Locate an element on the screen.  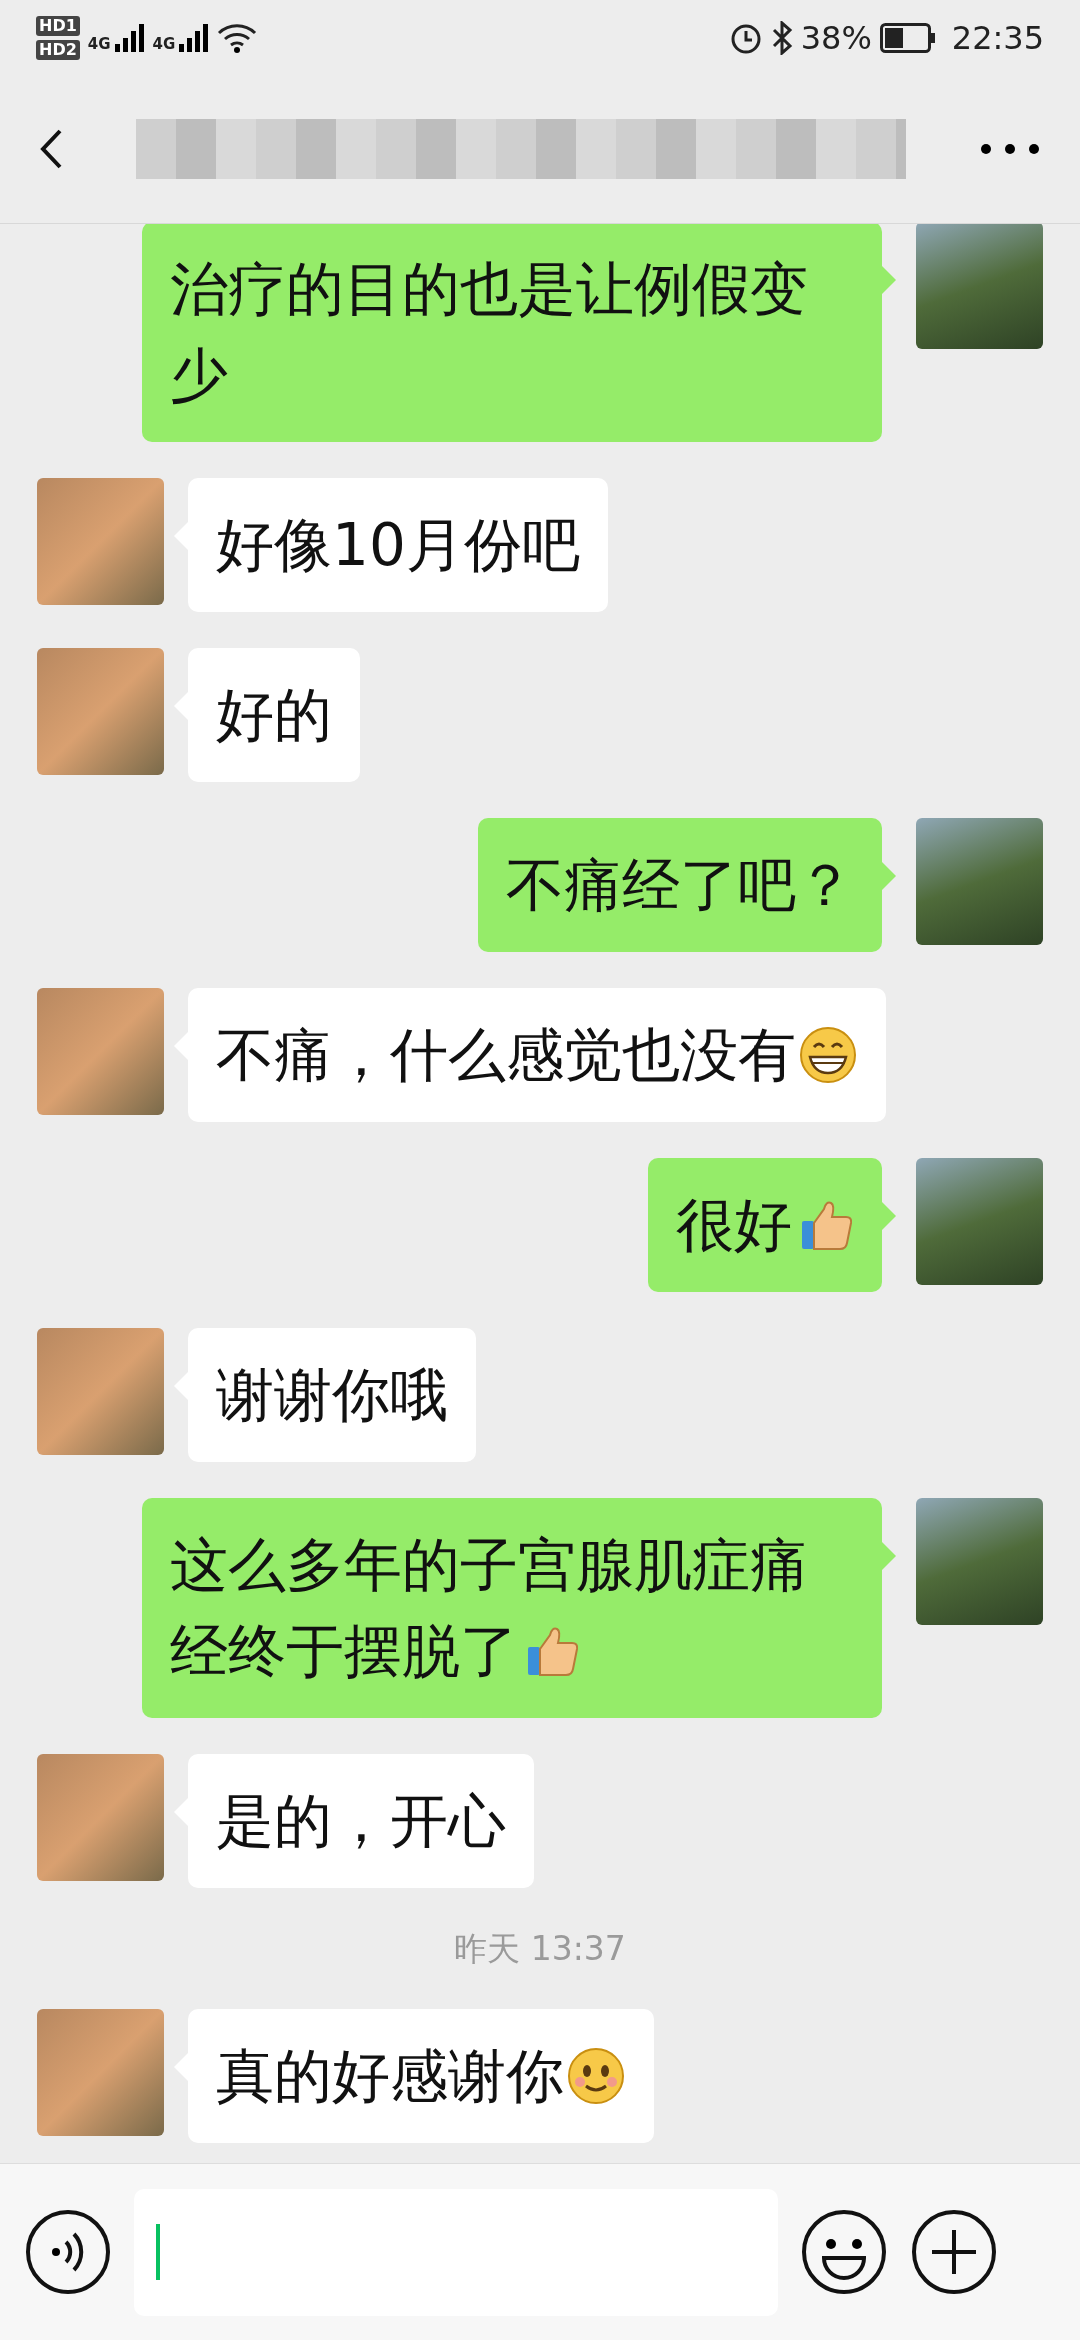
back-icon is located at coordinates (51, 149).